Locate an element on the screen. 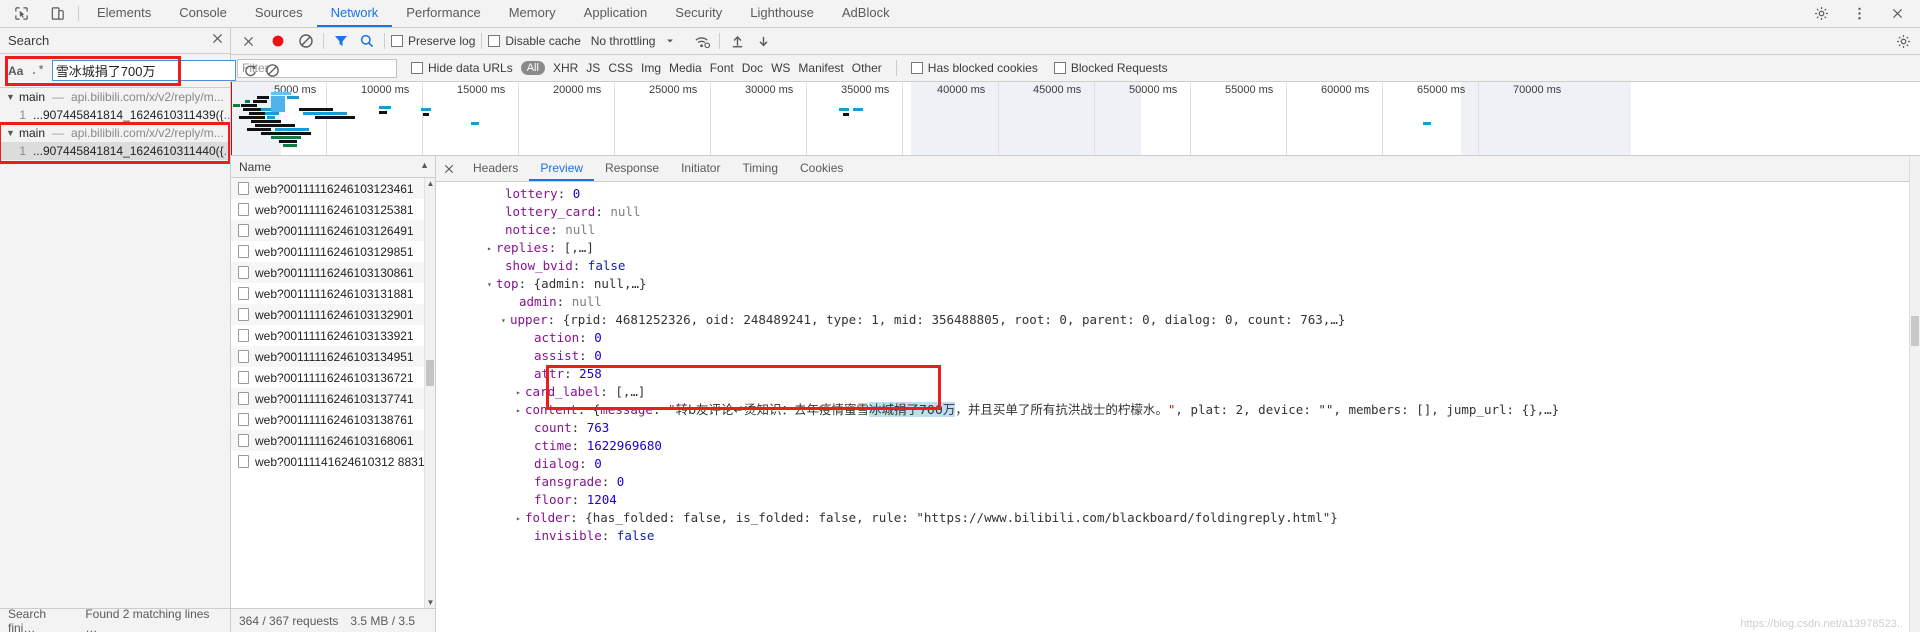 This screenshot has height=635, width=1920. type-filter-ws: WS is located at coordinates (780, 68).